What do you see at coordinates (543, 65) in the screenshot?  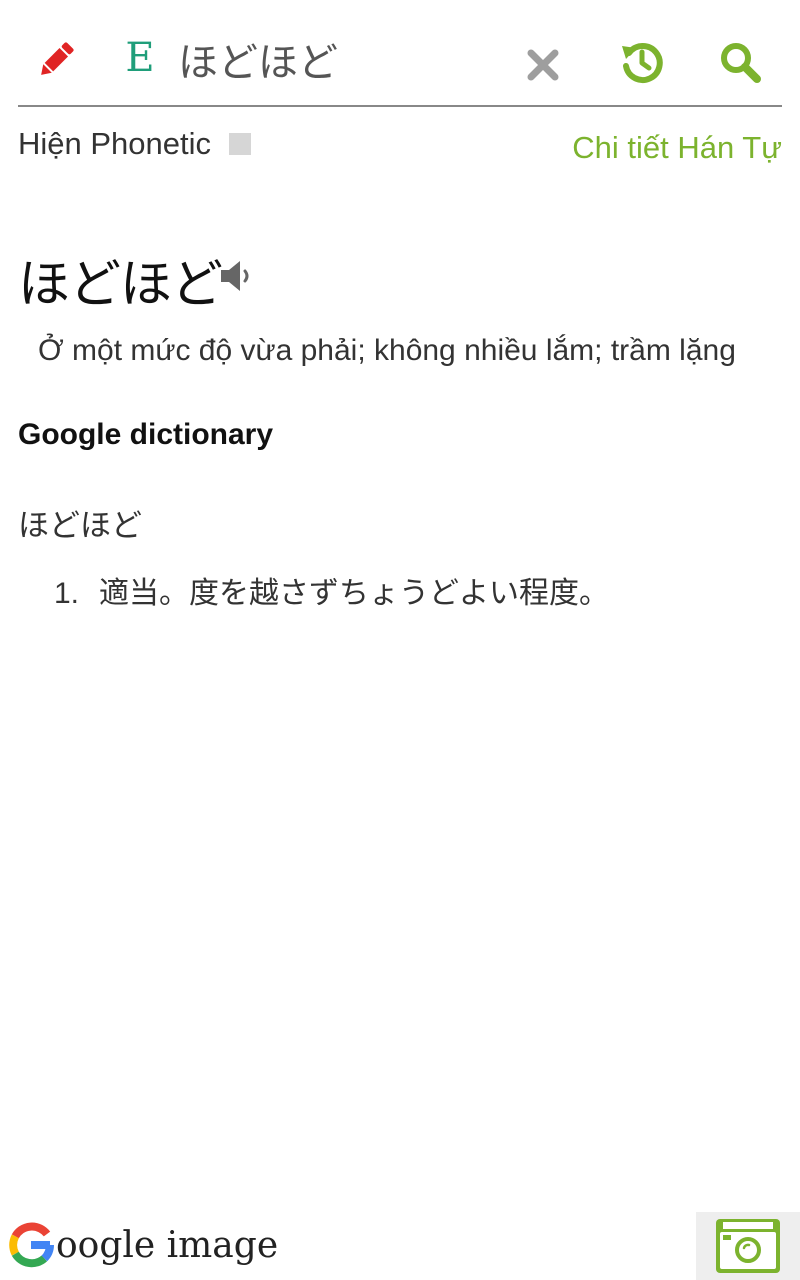 I see `close-icon` at bounding box center [543, 65].